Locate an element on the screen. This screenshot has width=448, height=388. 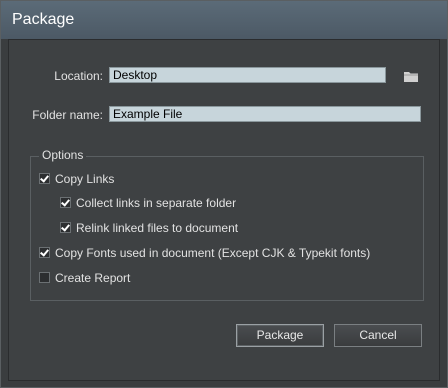
folder-name-label: Folder name: is located at coordinates (67, 115).